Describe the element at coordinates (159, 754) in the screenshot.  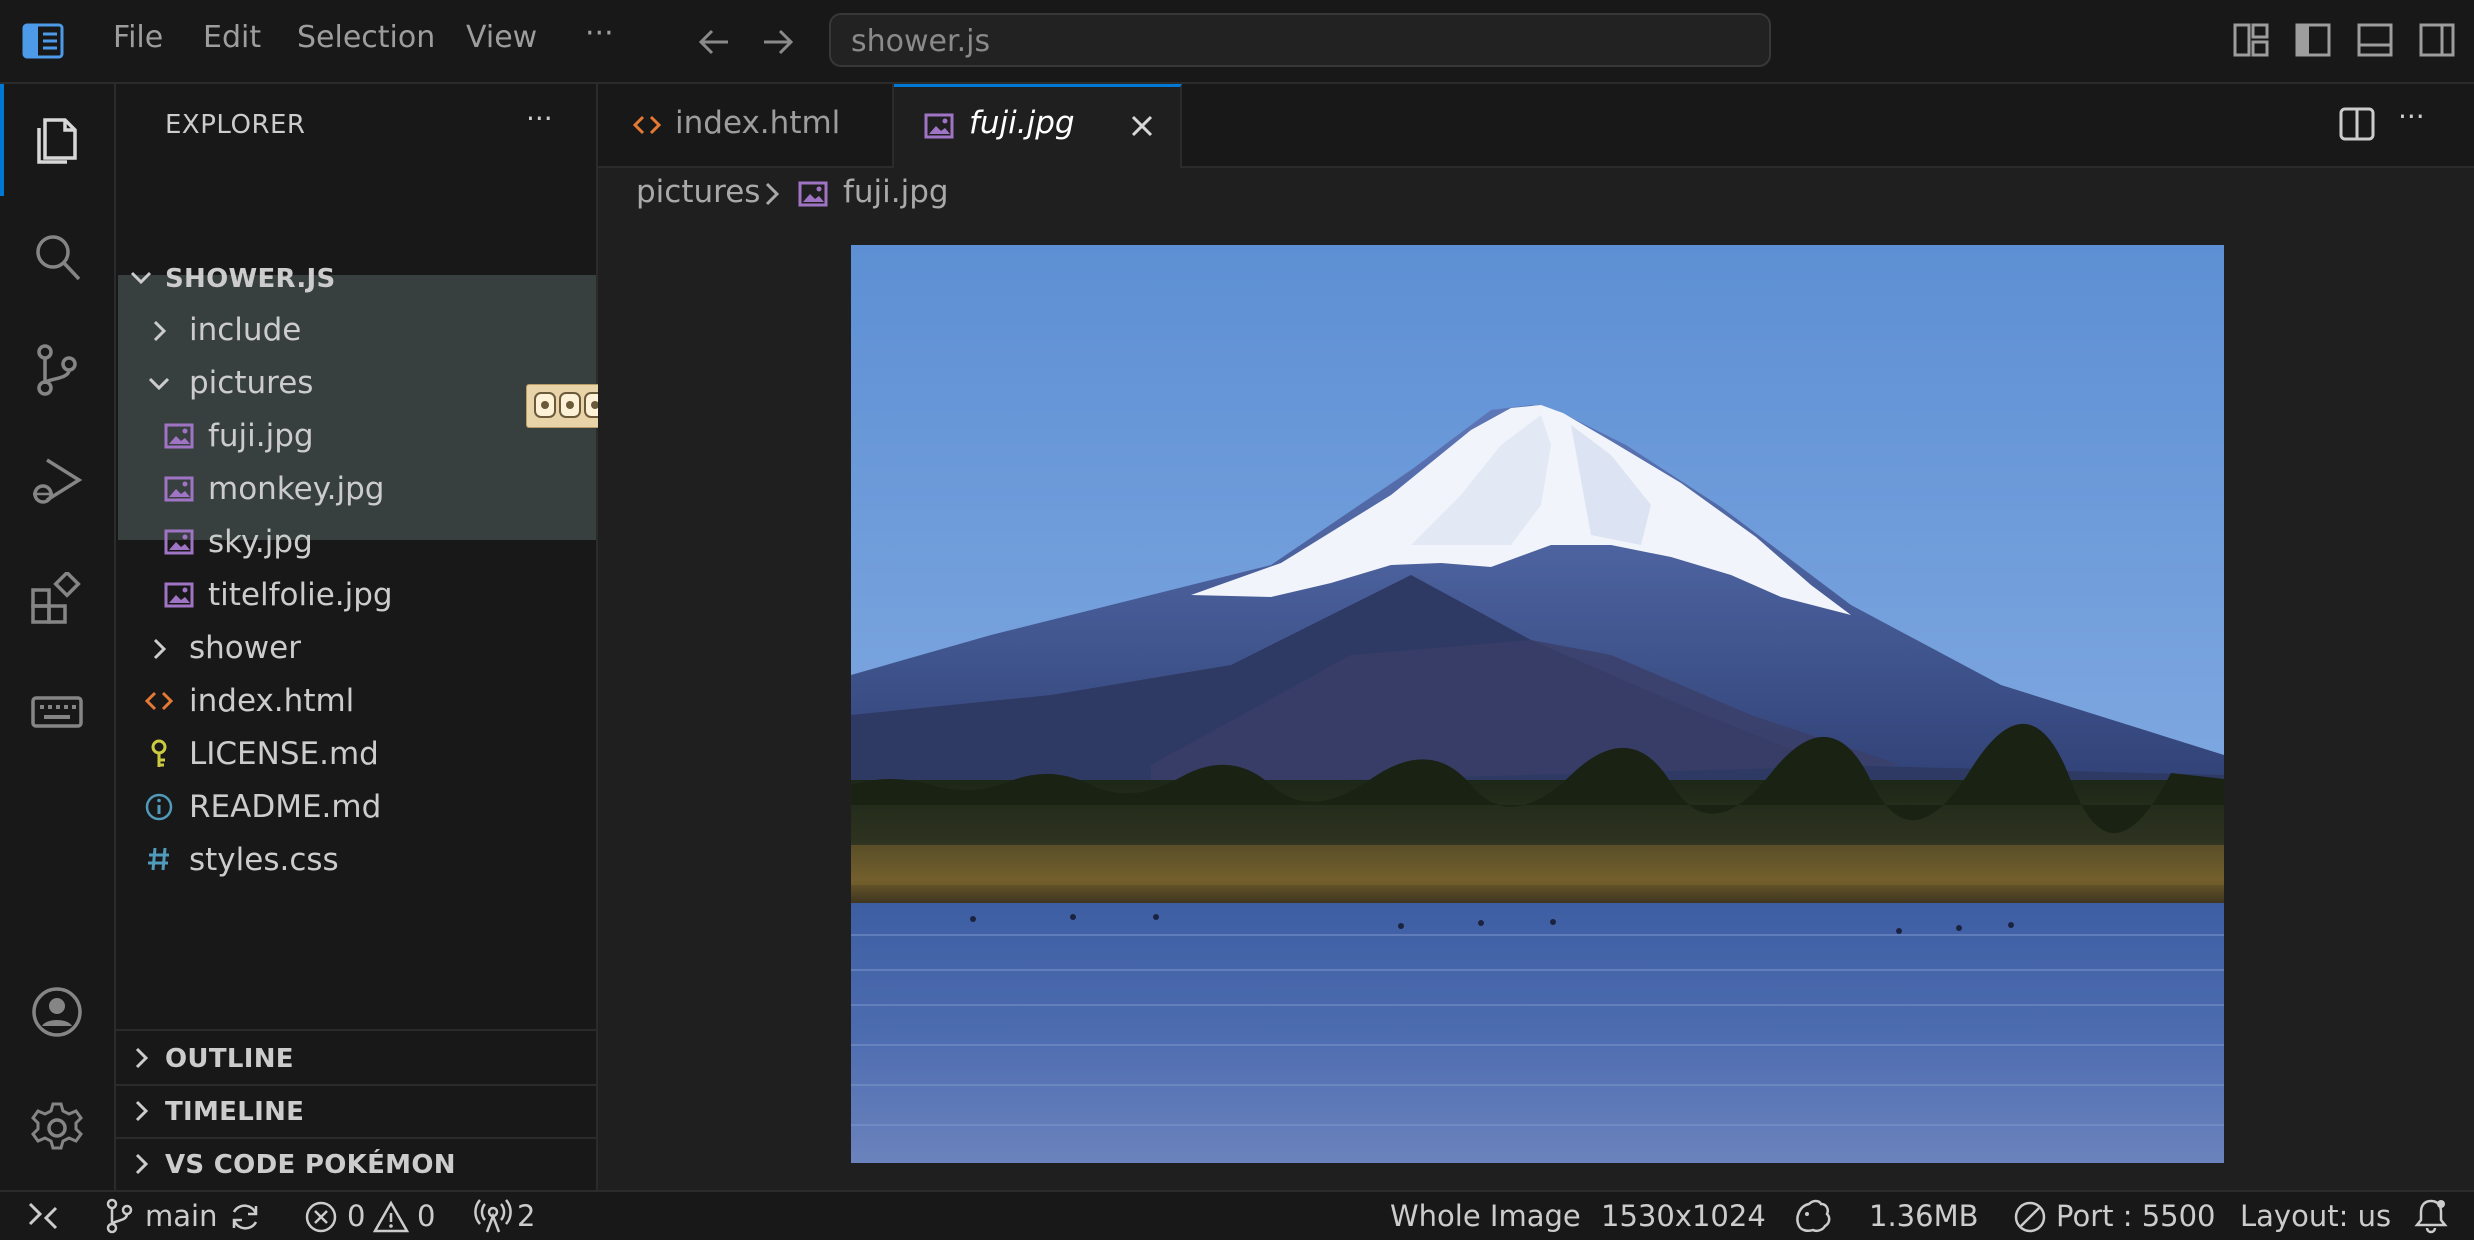
I see `license-key-icon` at that location.